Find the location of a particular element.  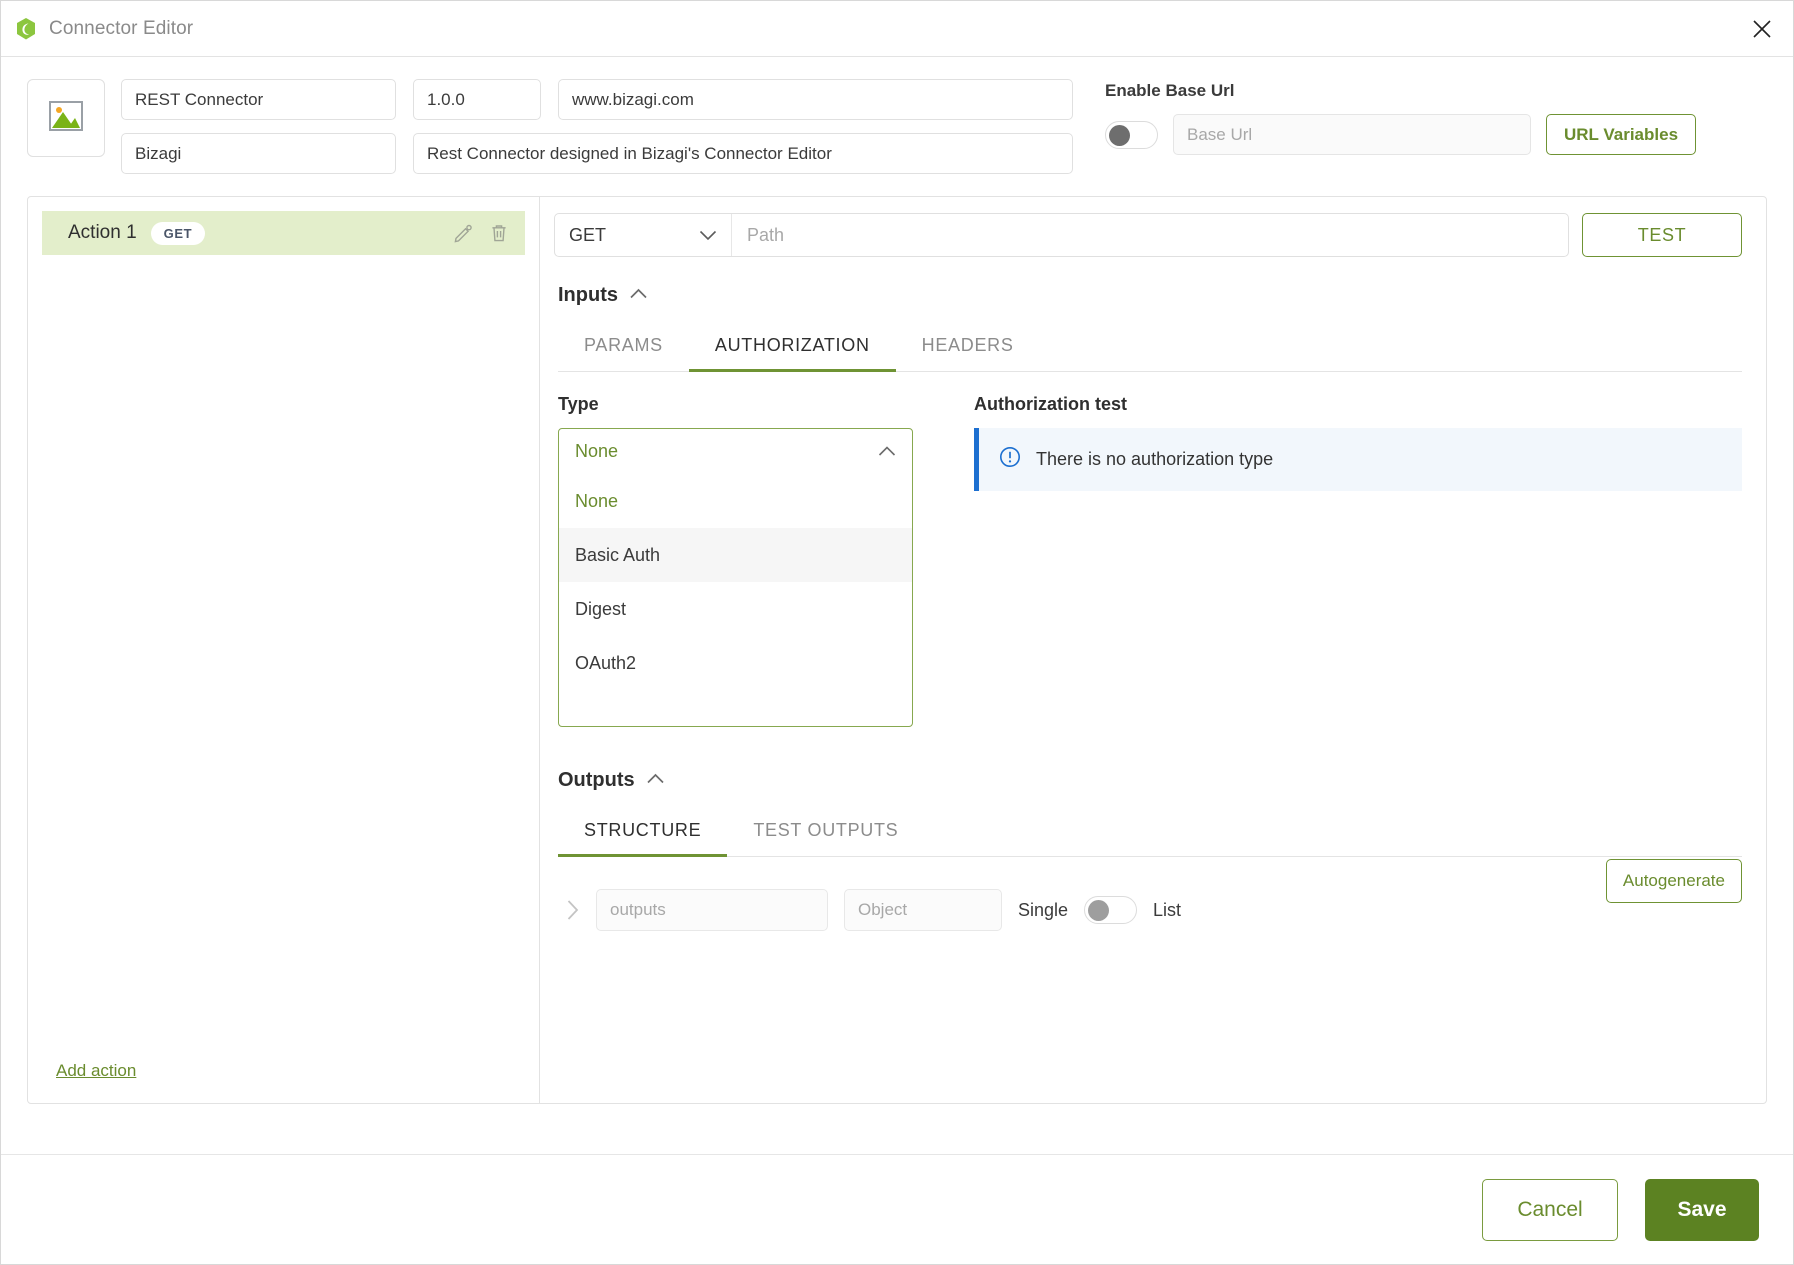

image-placeholder-icon is located at coordinates (66, 118).